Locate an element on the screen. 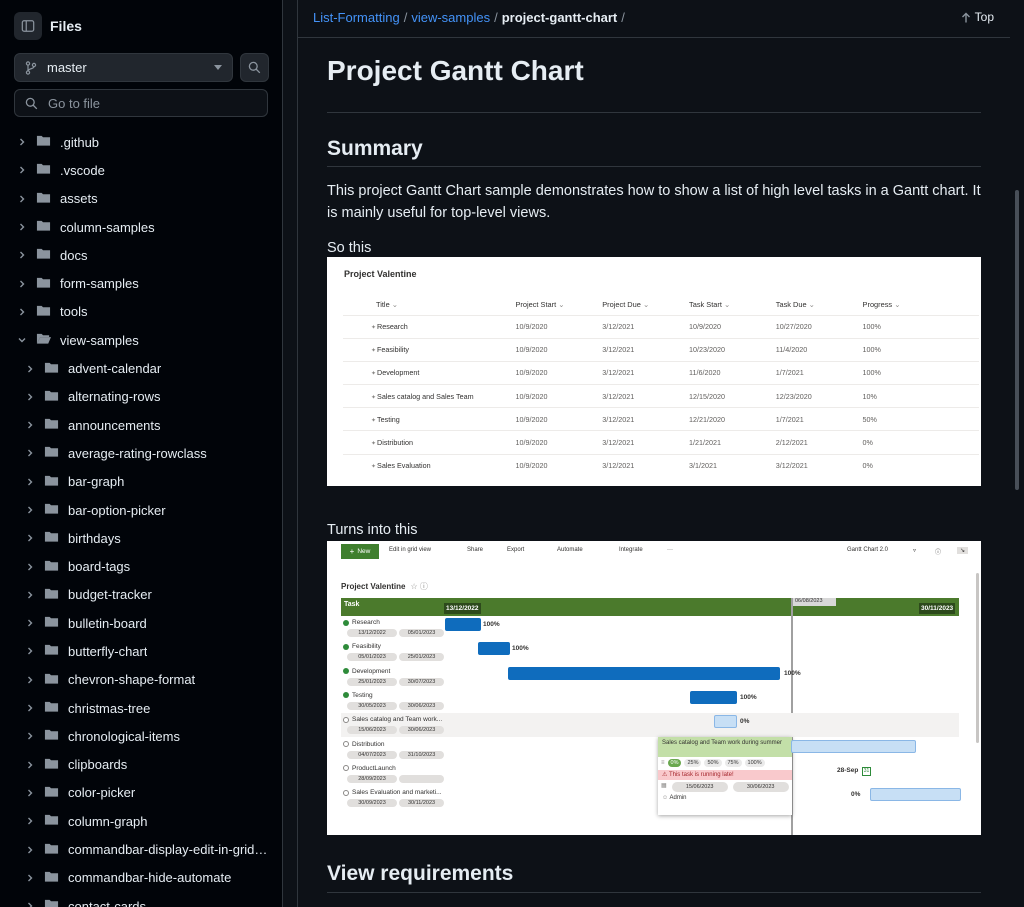 This screenshot has height=907, width=1024. scrollbar-thumb is located at coordinates (1017, 340).